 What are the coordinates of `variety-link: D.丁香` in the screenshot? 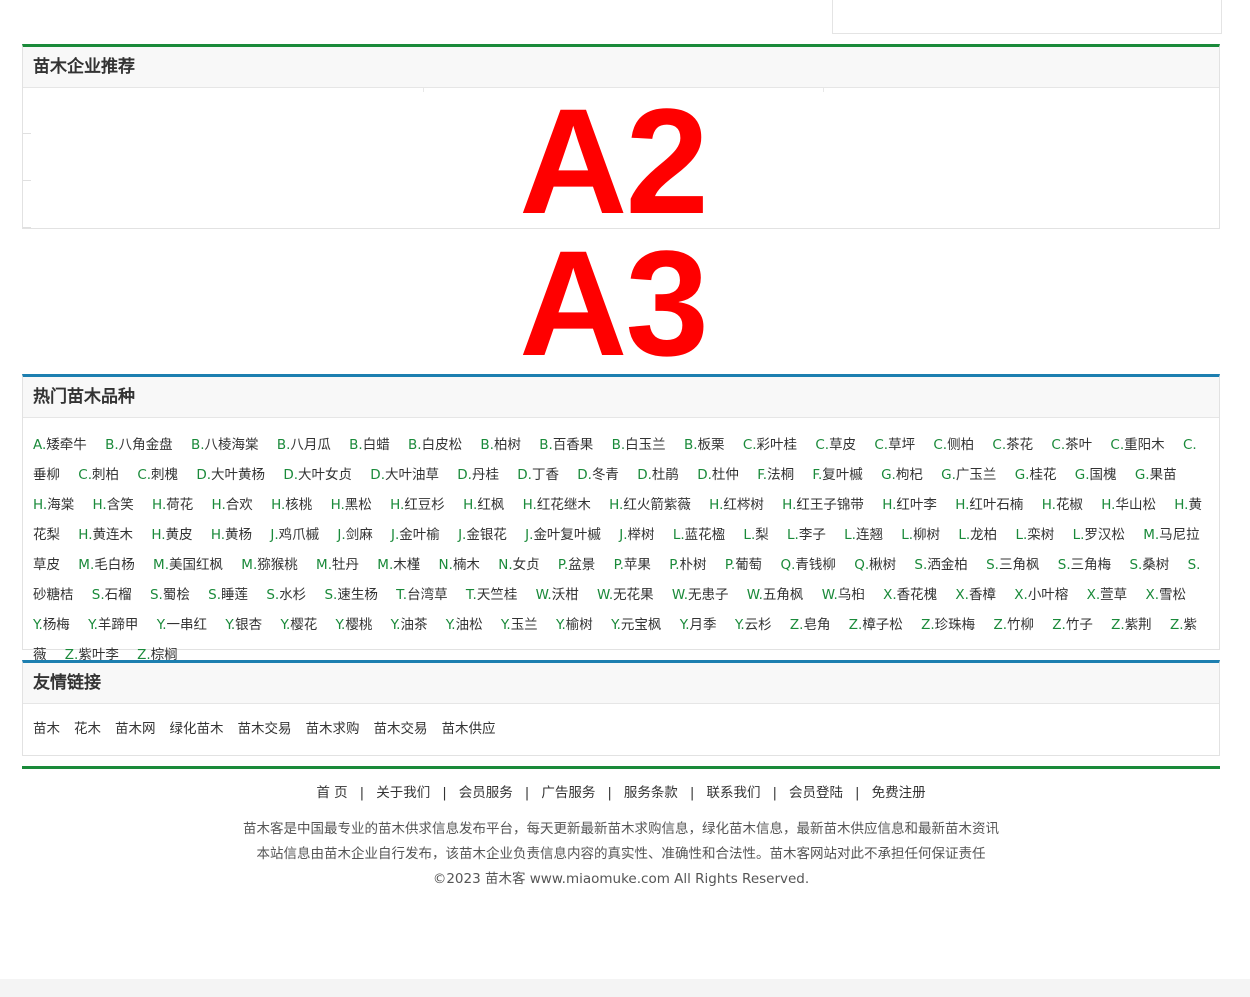 It's located at (538, 475).